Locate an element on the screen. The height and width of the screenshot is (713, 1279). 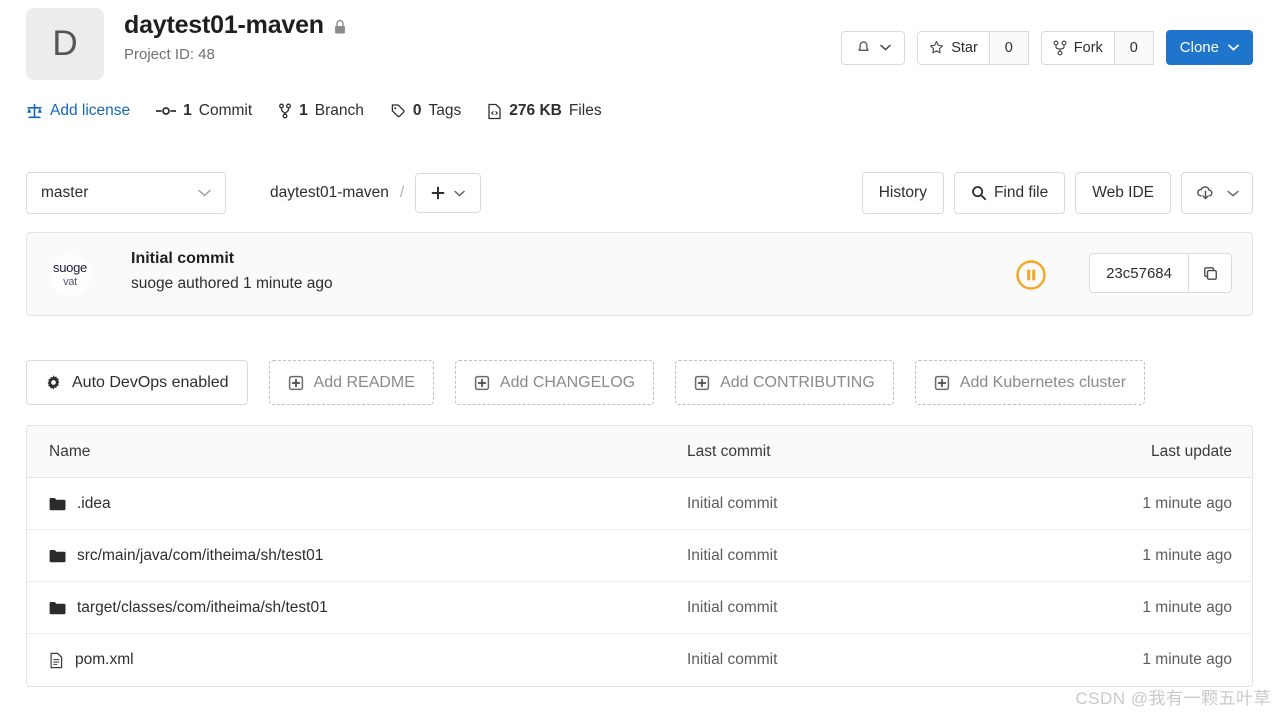
gear-icon is located at coordinates (53, 382).